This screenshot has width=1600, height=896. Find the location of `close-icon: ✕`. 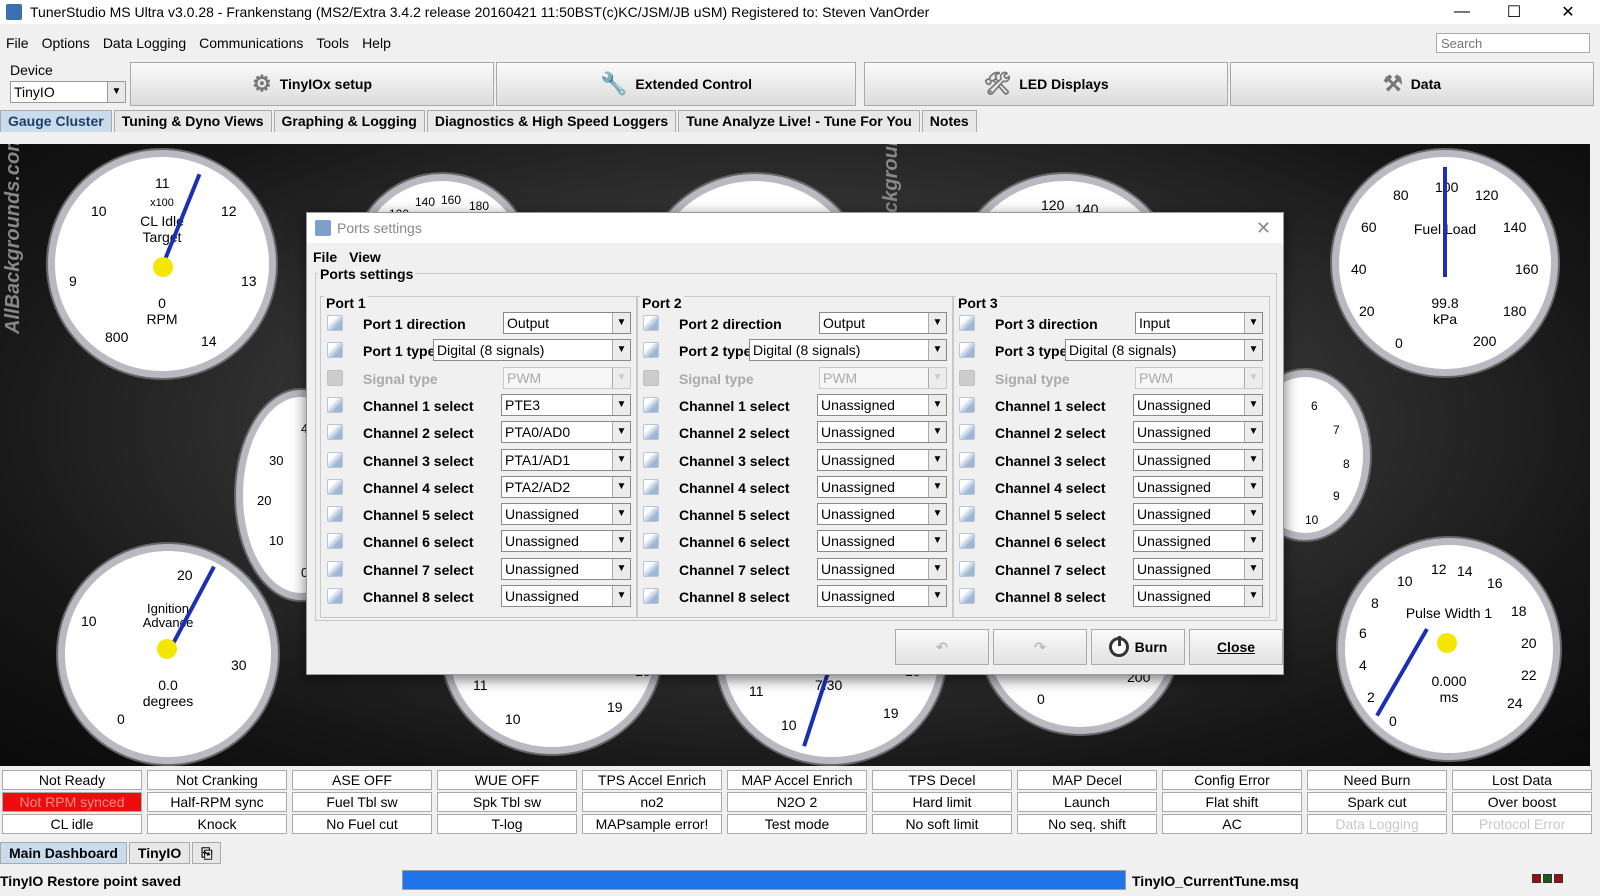

close-icon: ✕ is located at coordinates (1263, 228).